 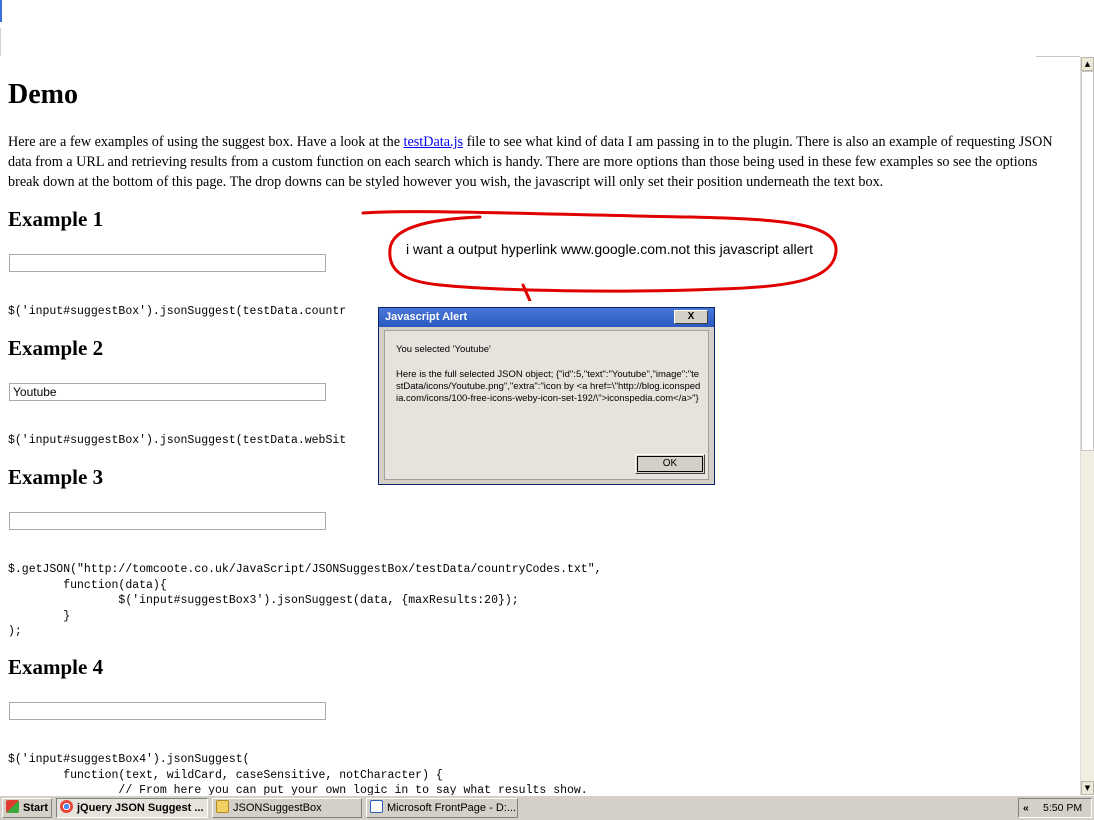 I want to click on example-2-heading: Example 2, so click(x=56, y=348).